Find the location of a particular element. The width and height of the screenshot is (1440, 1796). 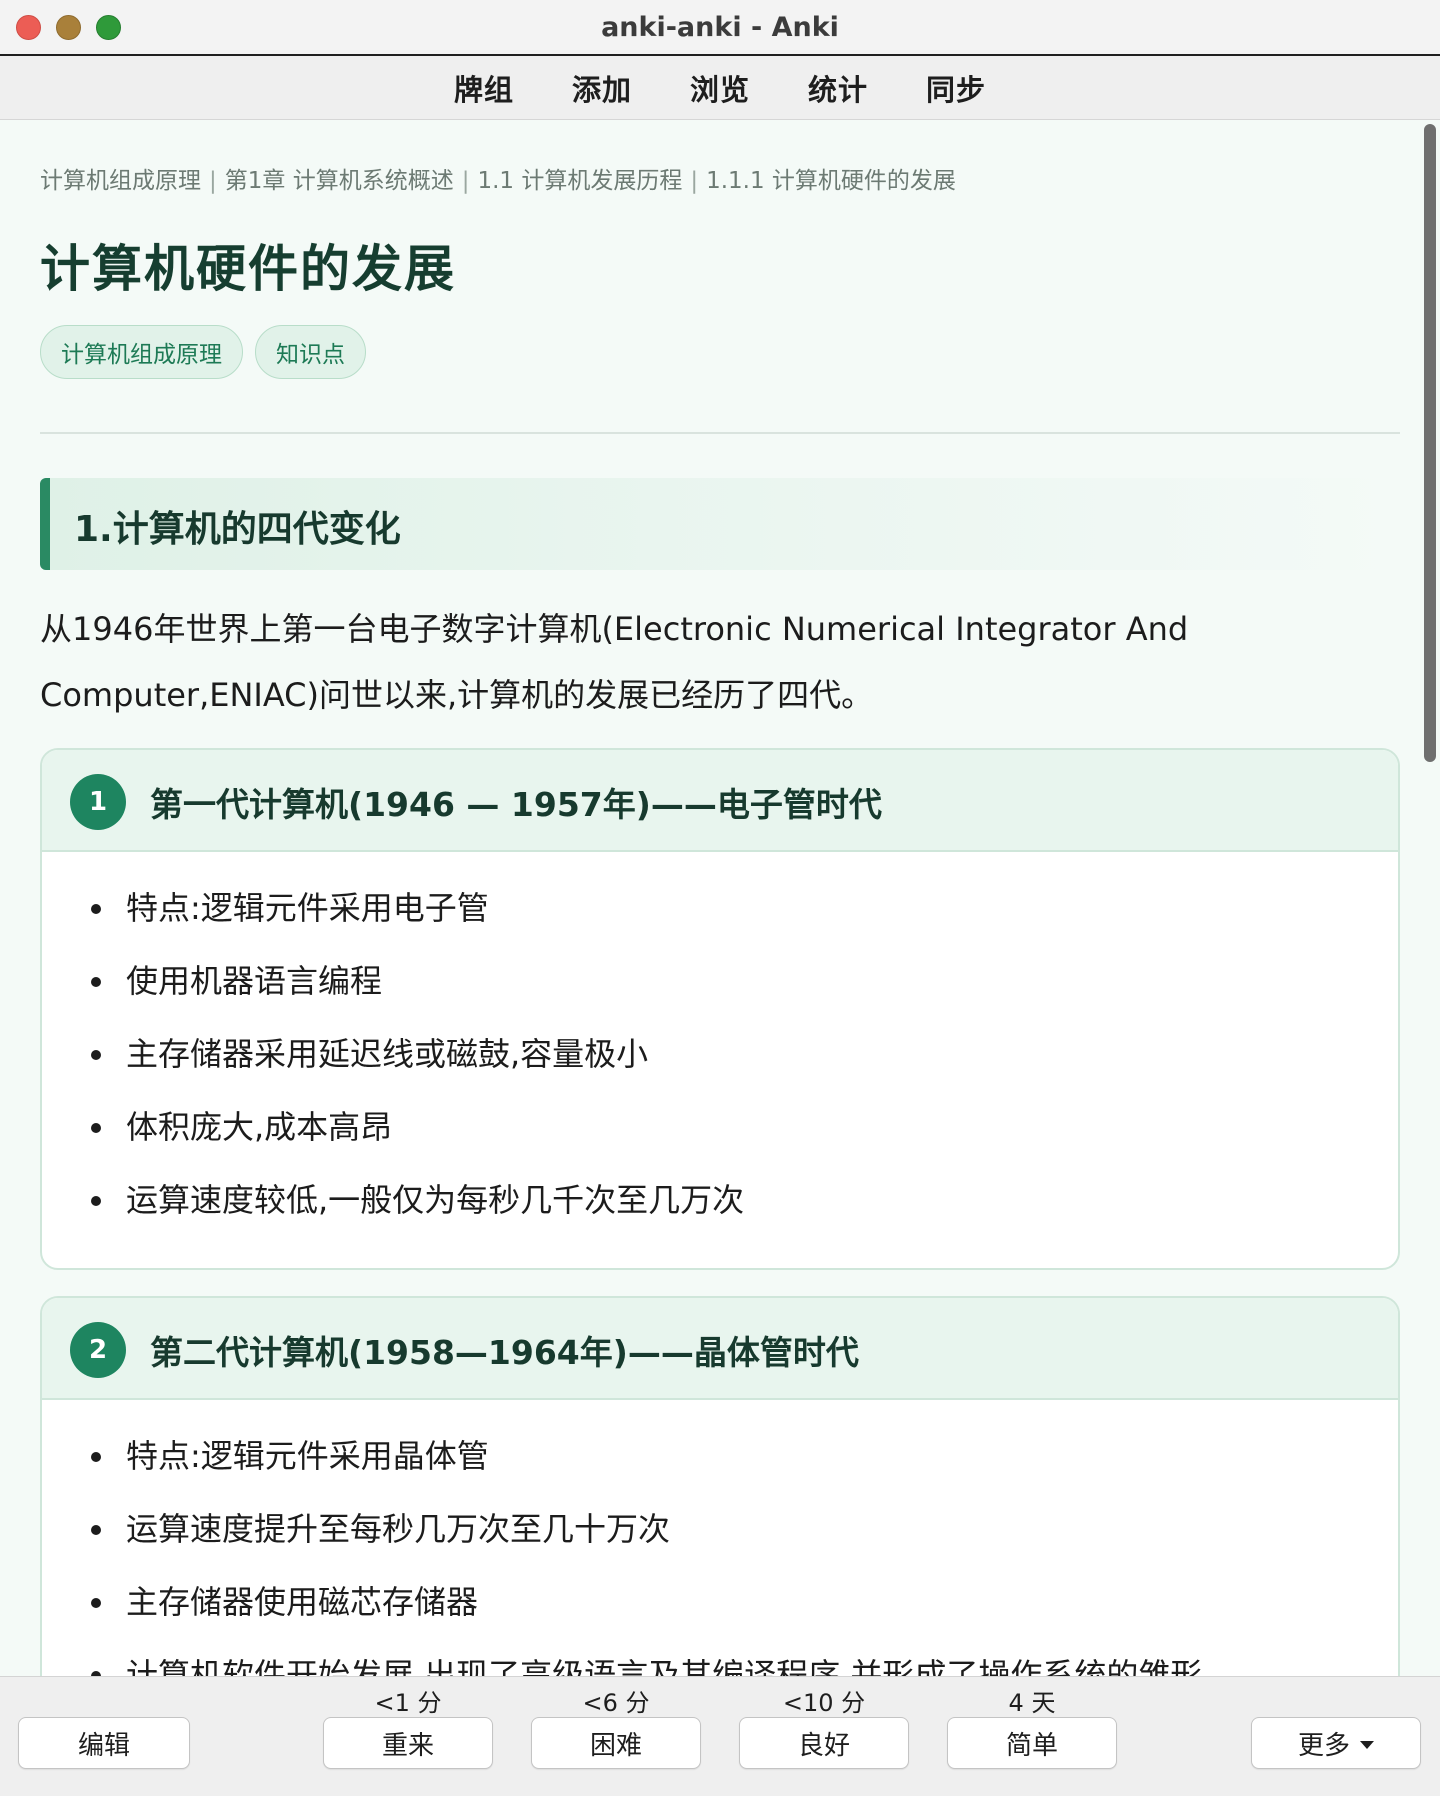

menu-browse: 浏览 is located at coordinates (720, 88).